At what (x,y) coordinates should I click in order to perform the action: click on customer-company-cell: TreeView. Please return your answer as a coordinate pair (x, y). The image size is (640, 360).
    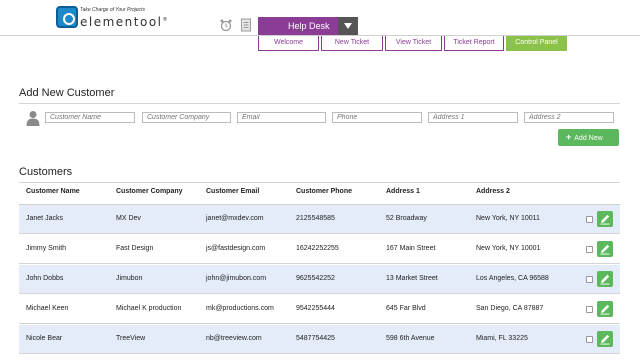
    Looking at the image, I should click on (131, 338).